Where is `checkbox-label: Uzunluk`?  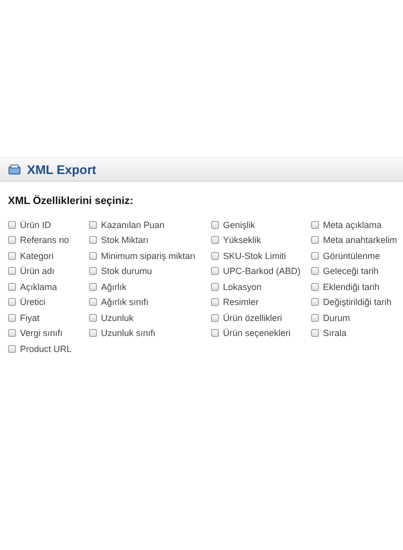
checkbox-label: Uzunluk is located at coordinates (117, 317).